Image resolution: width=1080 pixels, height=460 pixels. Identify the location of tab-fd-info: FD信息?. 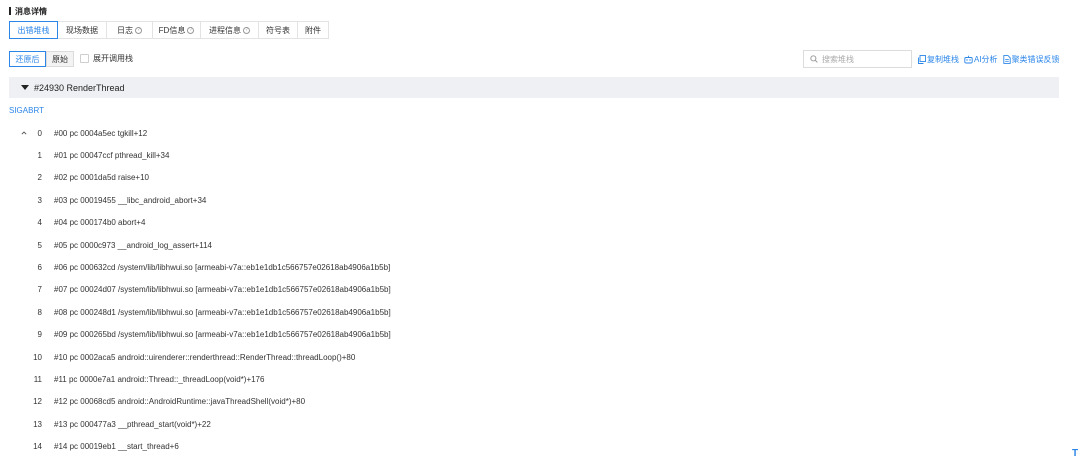
(177, 30).